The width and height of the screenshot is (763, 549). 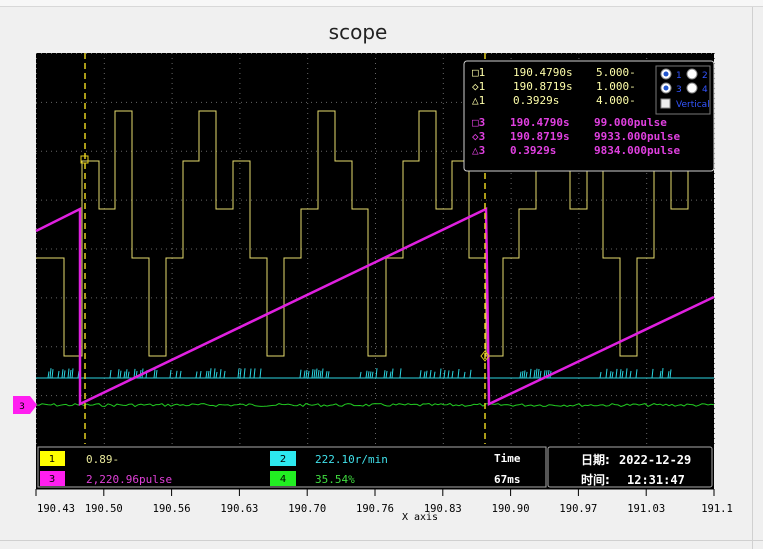 What do you see at coordinates (595, 459) in the screenshot?
I see `date-label: 日期:` at bounding box center [595, 459].